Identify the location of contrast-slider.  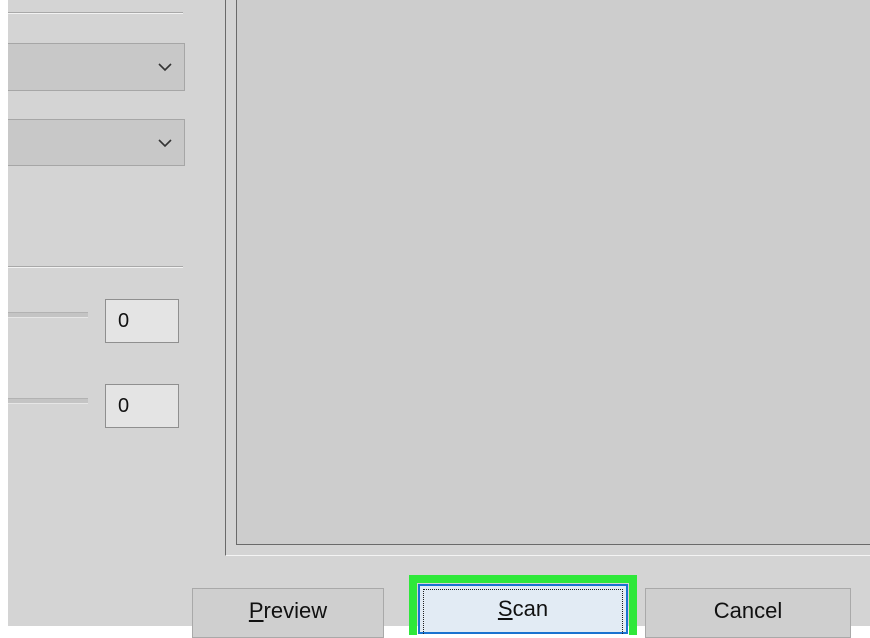
(48, 401).